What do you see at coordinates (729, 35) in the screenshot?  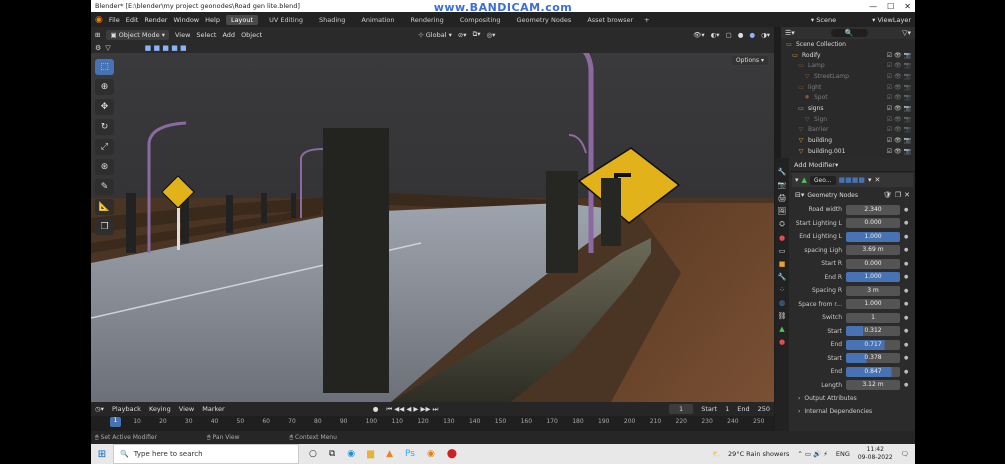 I see `xray-icon: ▢` at bounding box center [729, 35].